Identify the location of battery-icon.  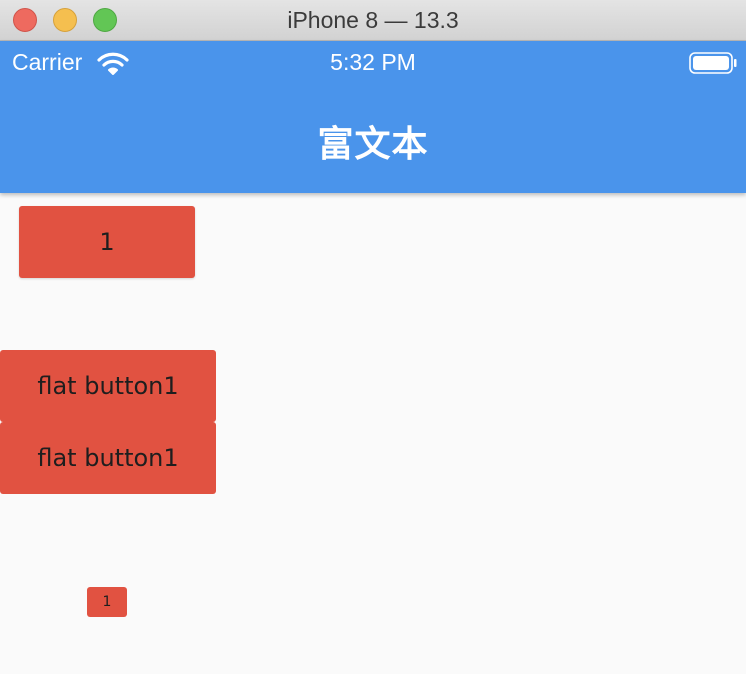
(713, 63).